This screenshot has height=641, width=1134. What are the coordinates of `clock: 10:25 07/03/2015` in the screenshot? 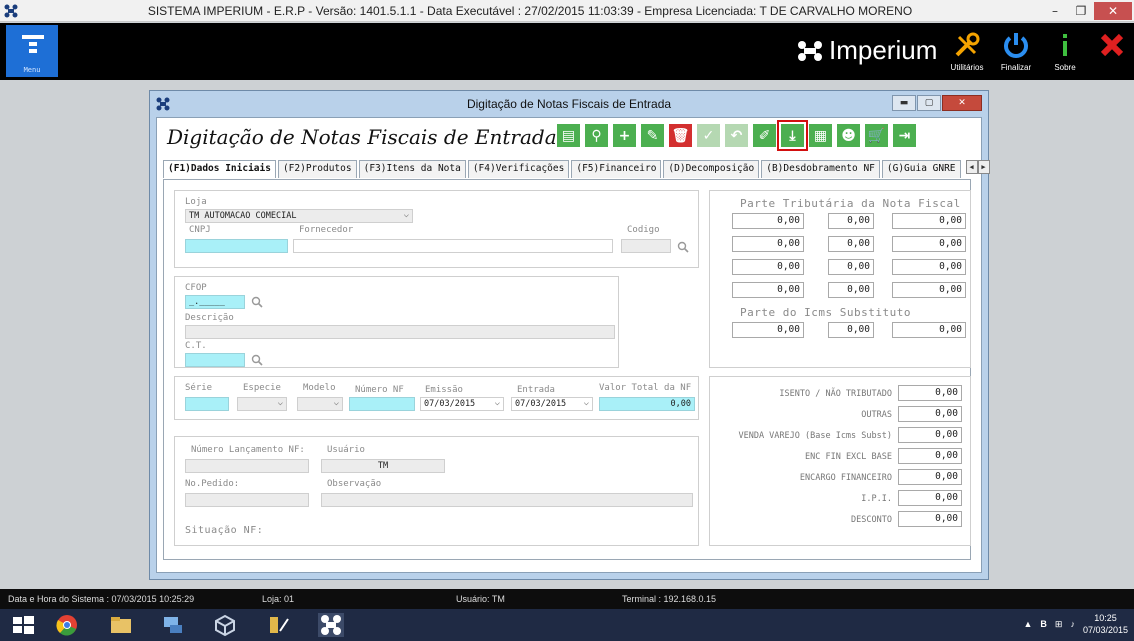 It's located at (1105, 624).